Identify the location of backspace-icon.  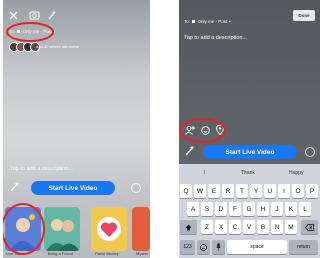
(309, 227).